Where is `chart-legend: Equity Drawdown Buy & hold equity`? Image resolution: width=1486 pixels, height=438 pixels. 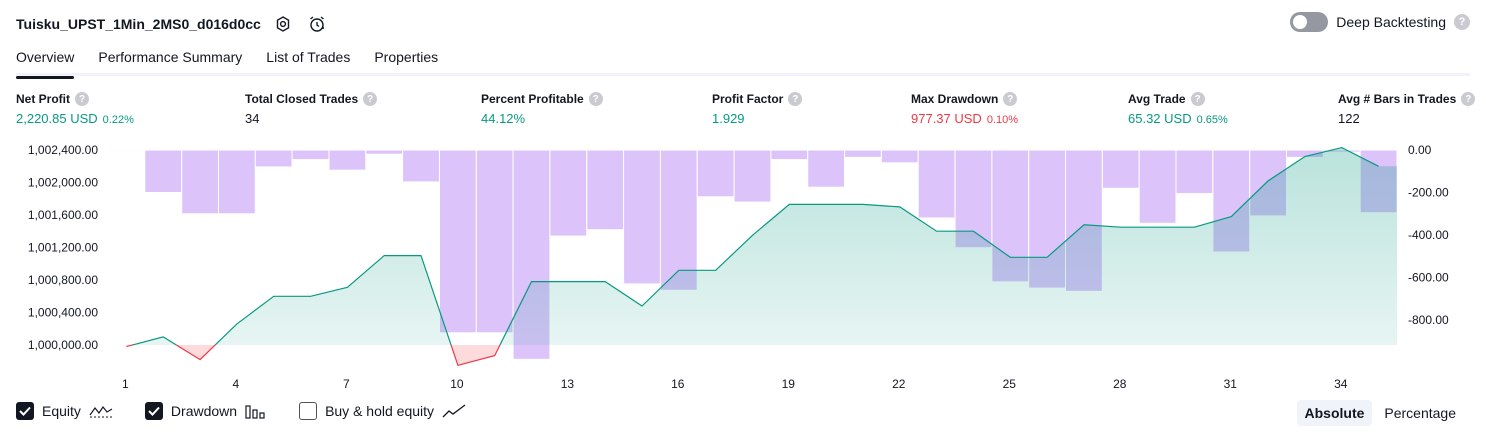
chart-legend: Equity Drawdown Buy & hold equity is located at coordinates (241, 411).